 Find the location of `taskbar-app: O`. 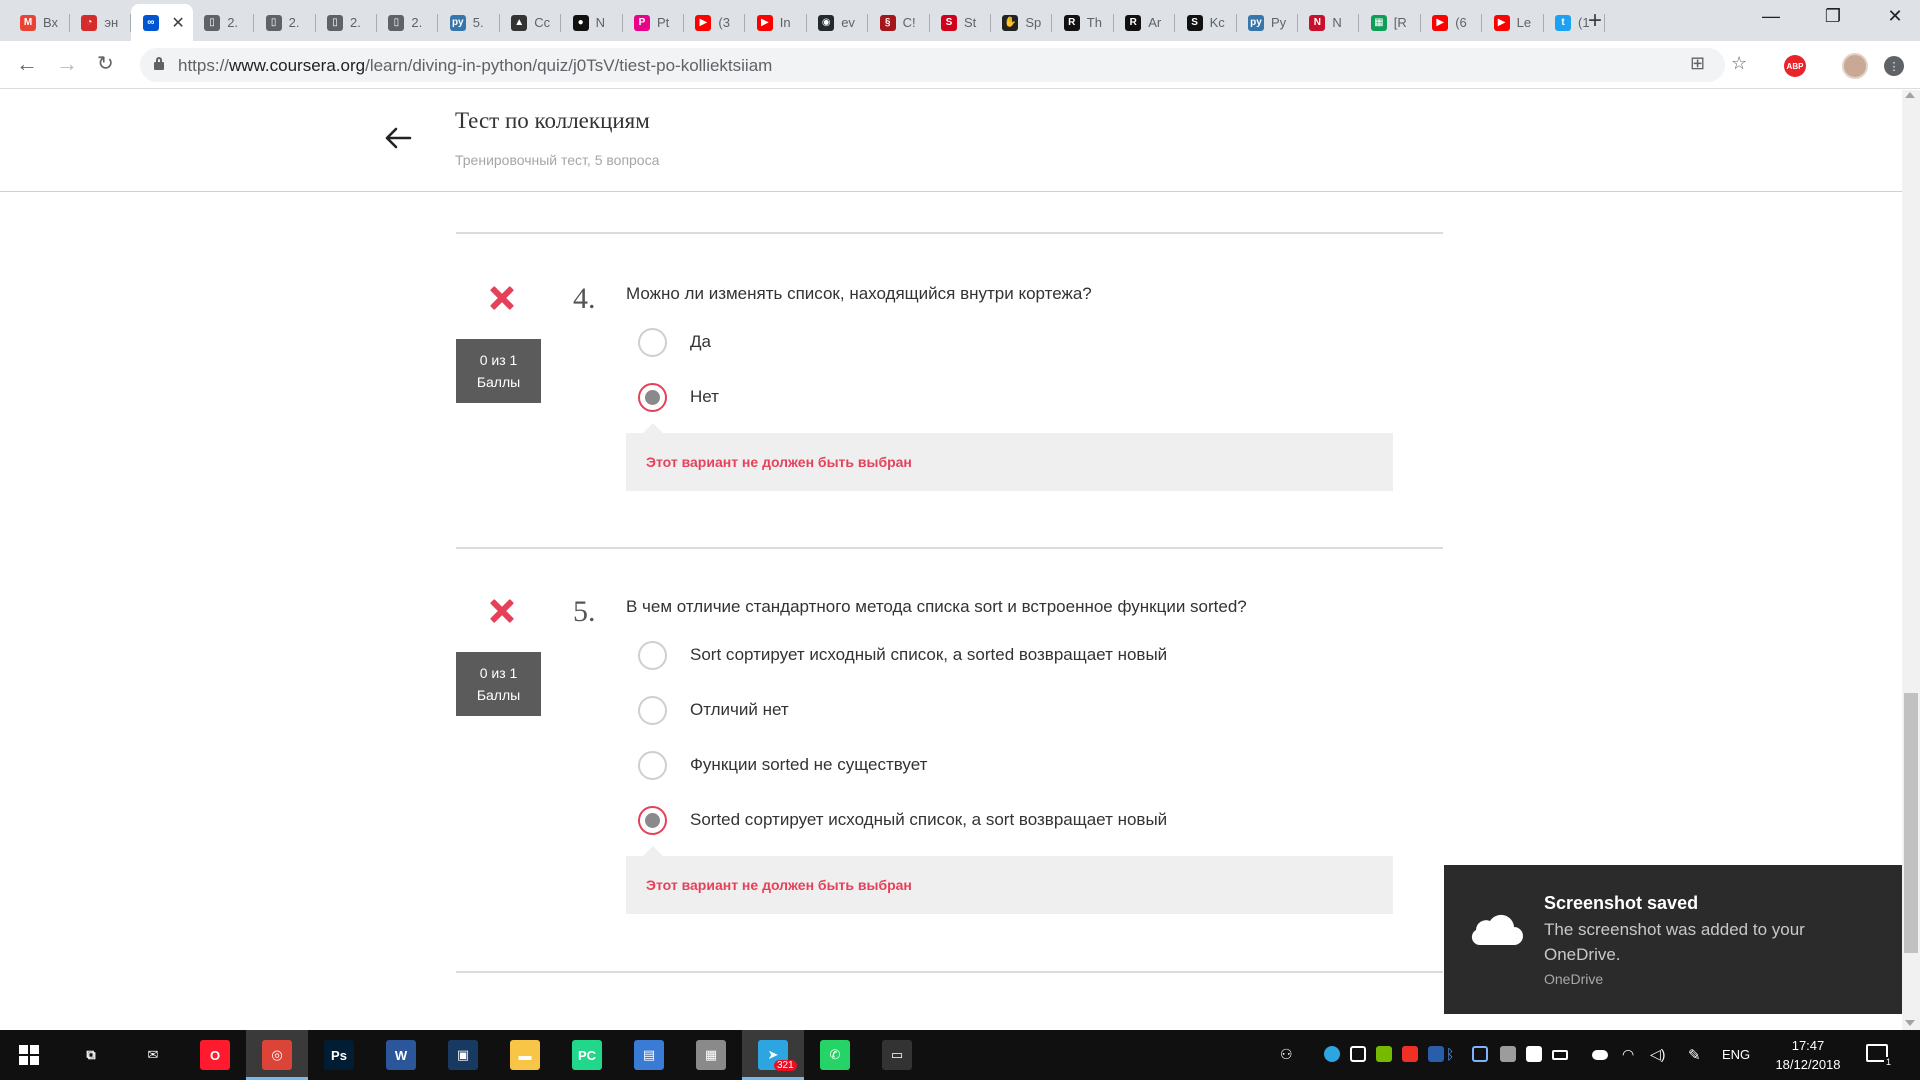

taskbar-app: O is located at coordinates (215, 1055).